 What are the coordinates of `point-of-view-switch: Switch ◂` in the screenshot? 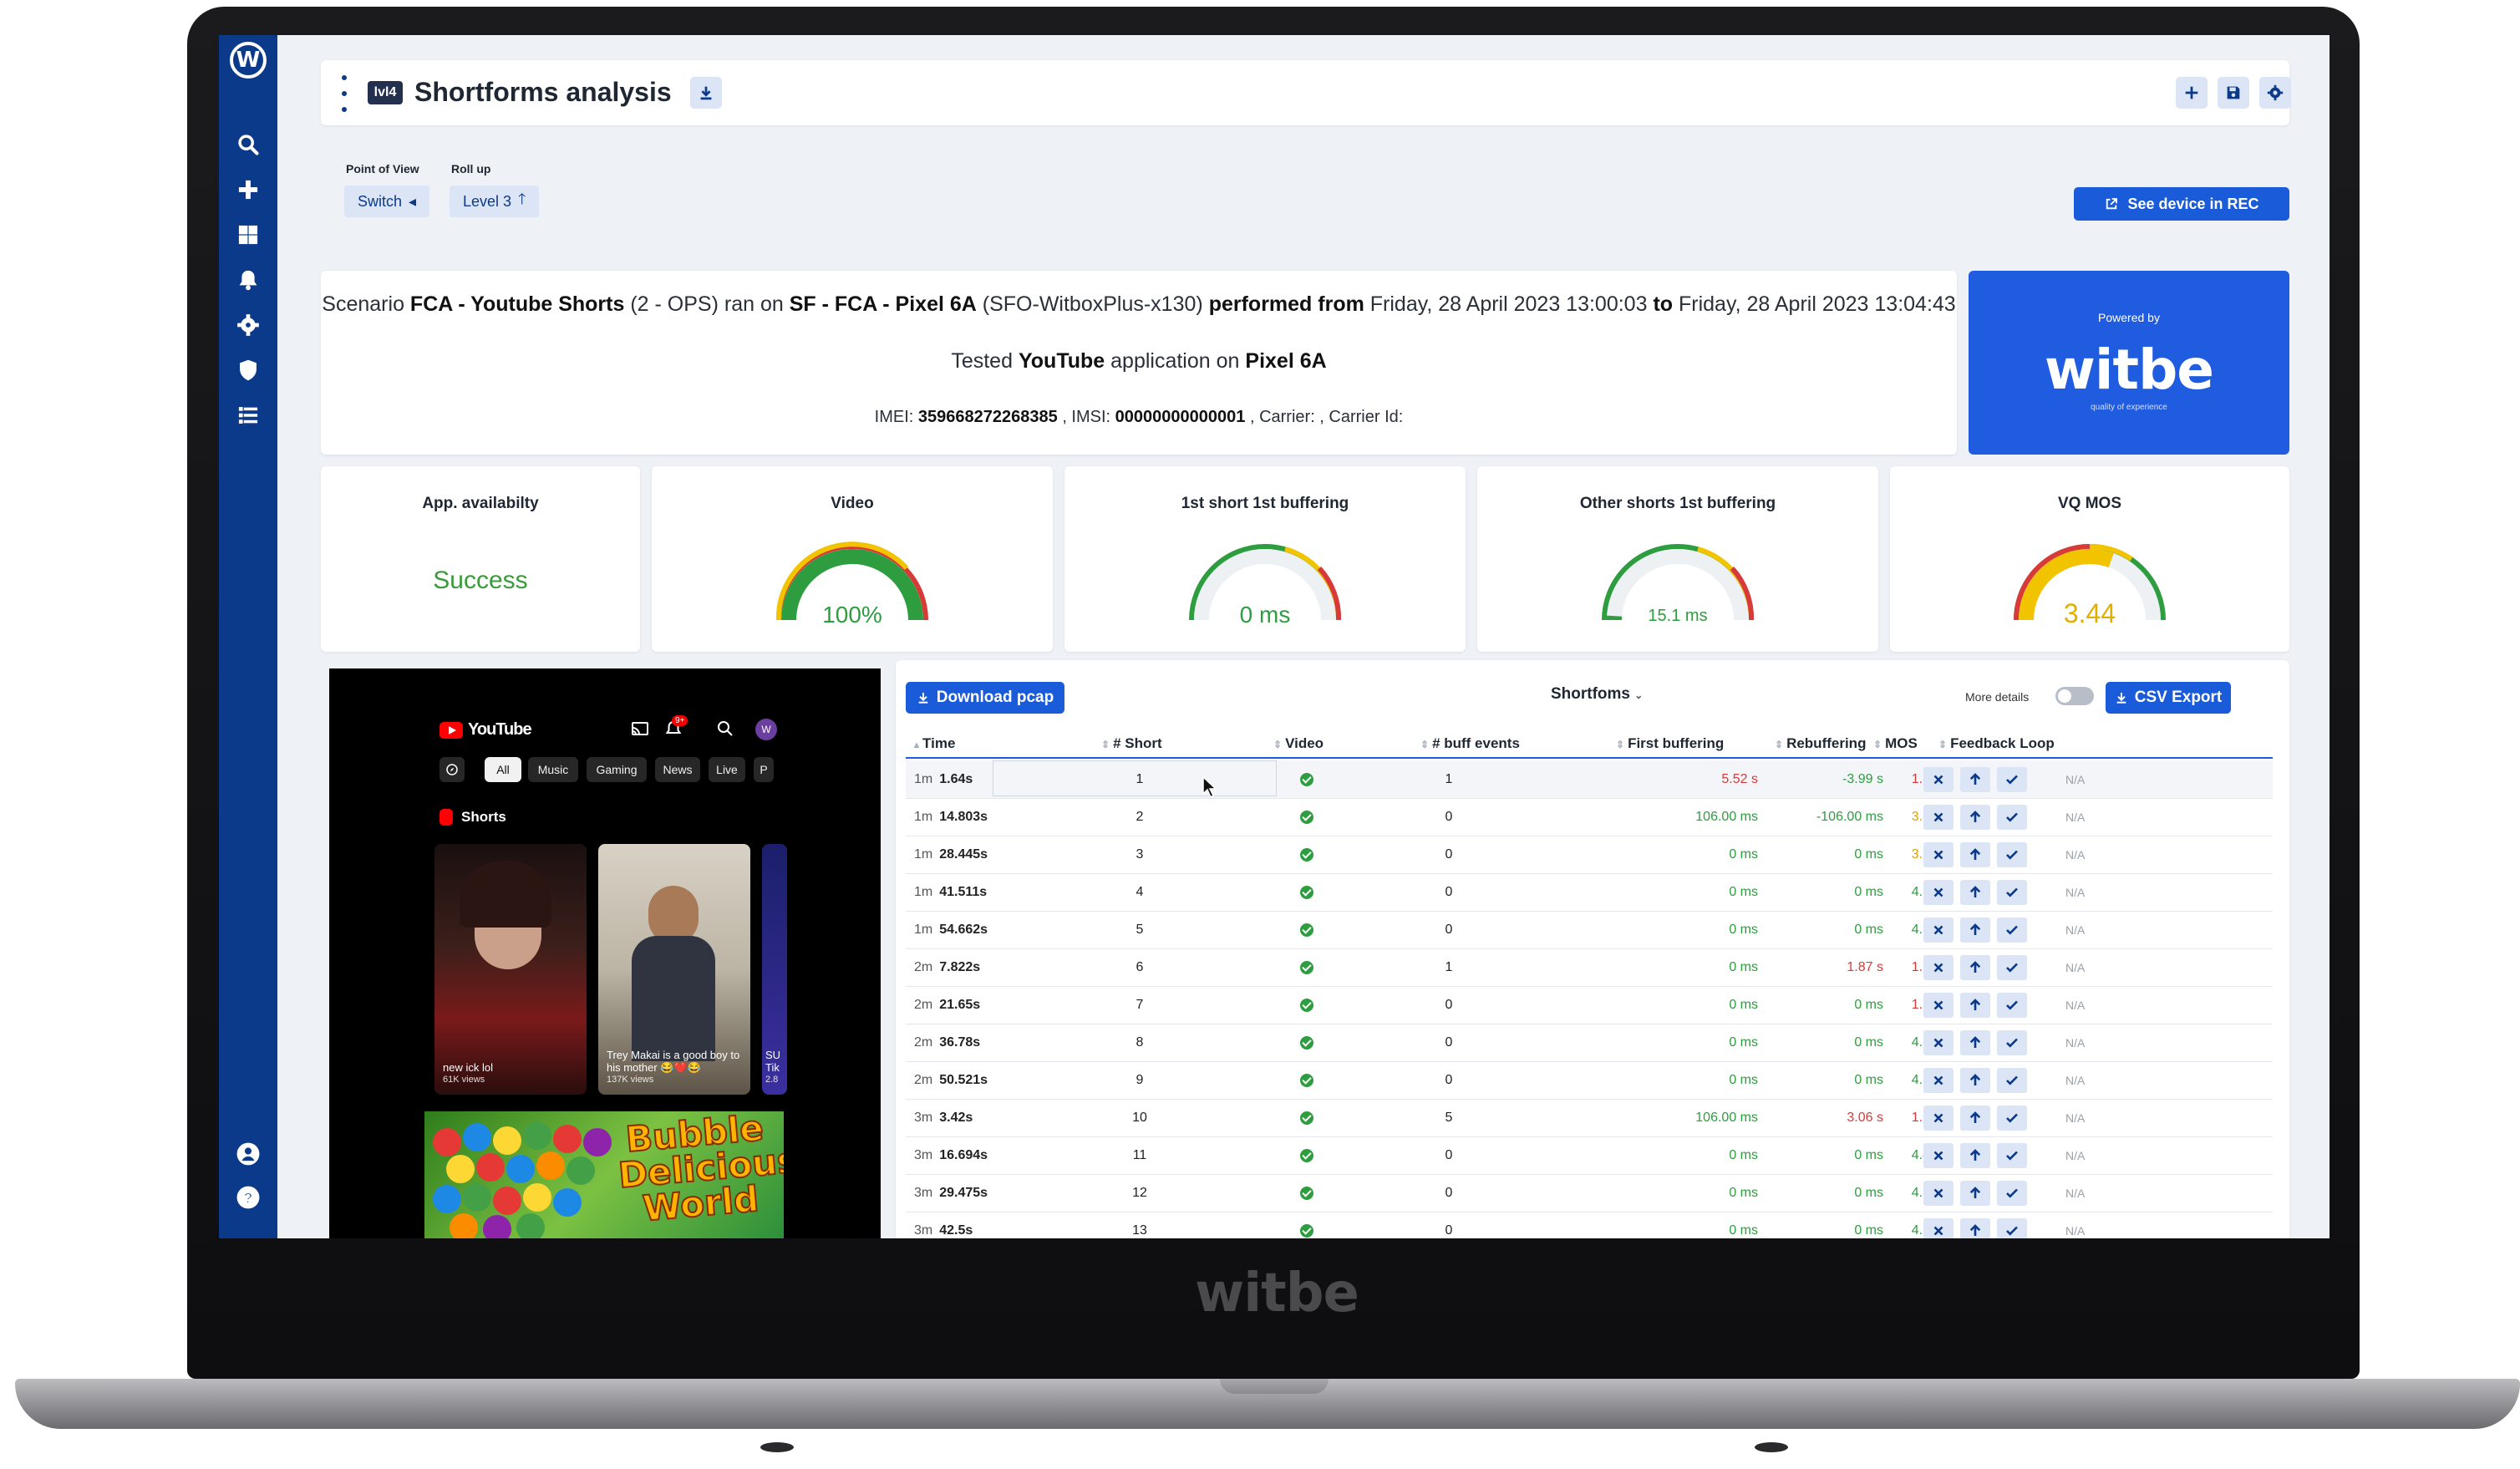 It's located at (387, 202).